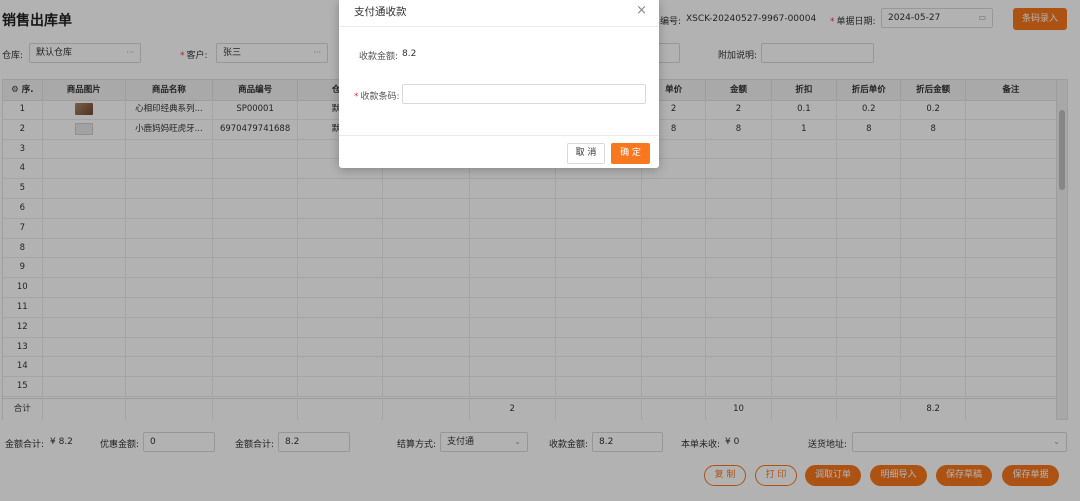 The image size is (1080, 501). I want to click on cancel-button: 取 消, so click(586, 153).